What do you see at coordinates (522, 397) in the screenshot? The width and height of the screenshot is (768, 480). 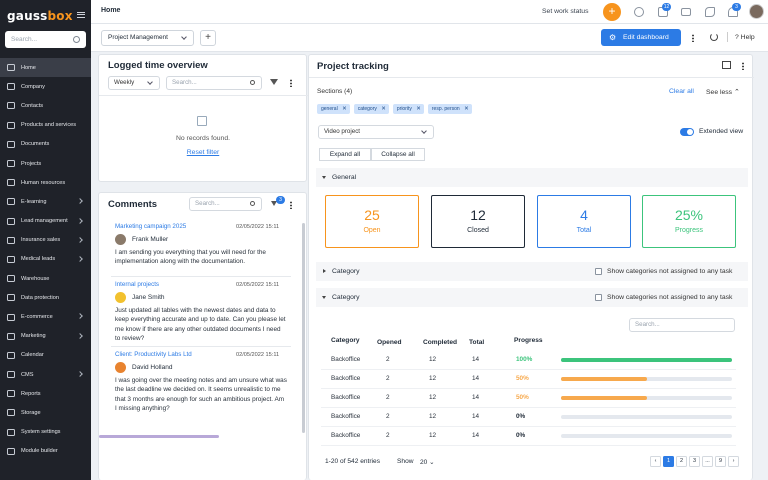 I see `cell-progress-label: 50%` at bounding box center [522, 397].